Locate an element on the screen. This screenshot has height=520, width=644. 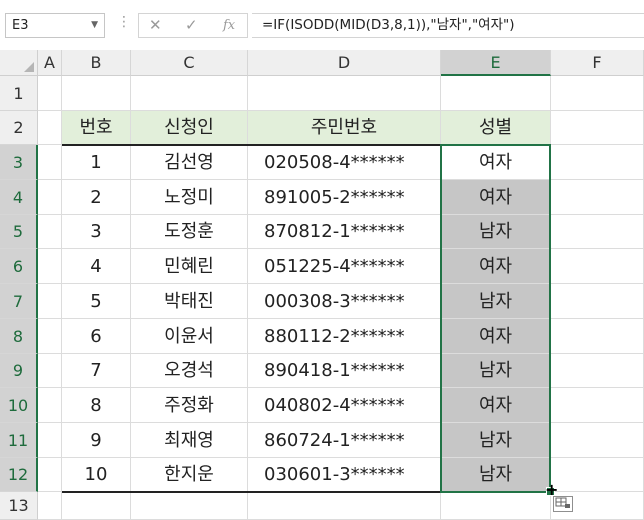
cell-A12 is located at coordinates (50, 475).